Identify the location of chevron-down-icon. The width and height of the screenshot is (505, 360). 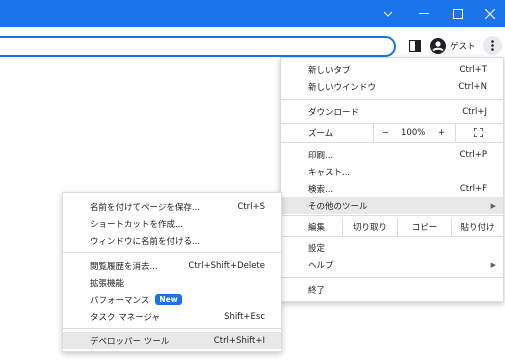
(388, 13).